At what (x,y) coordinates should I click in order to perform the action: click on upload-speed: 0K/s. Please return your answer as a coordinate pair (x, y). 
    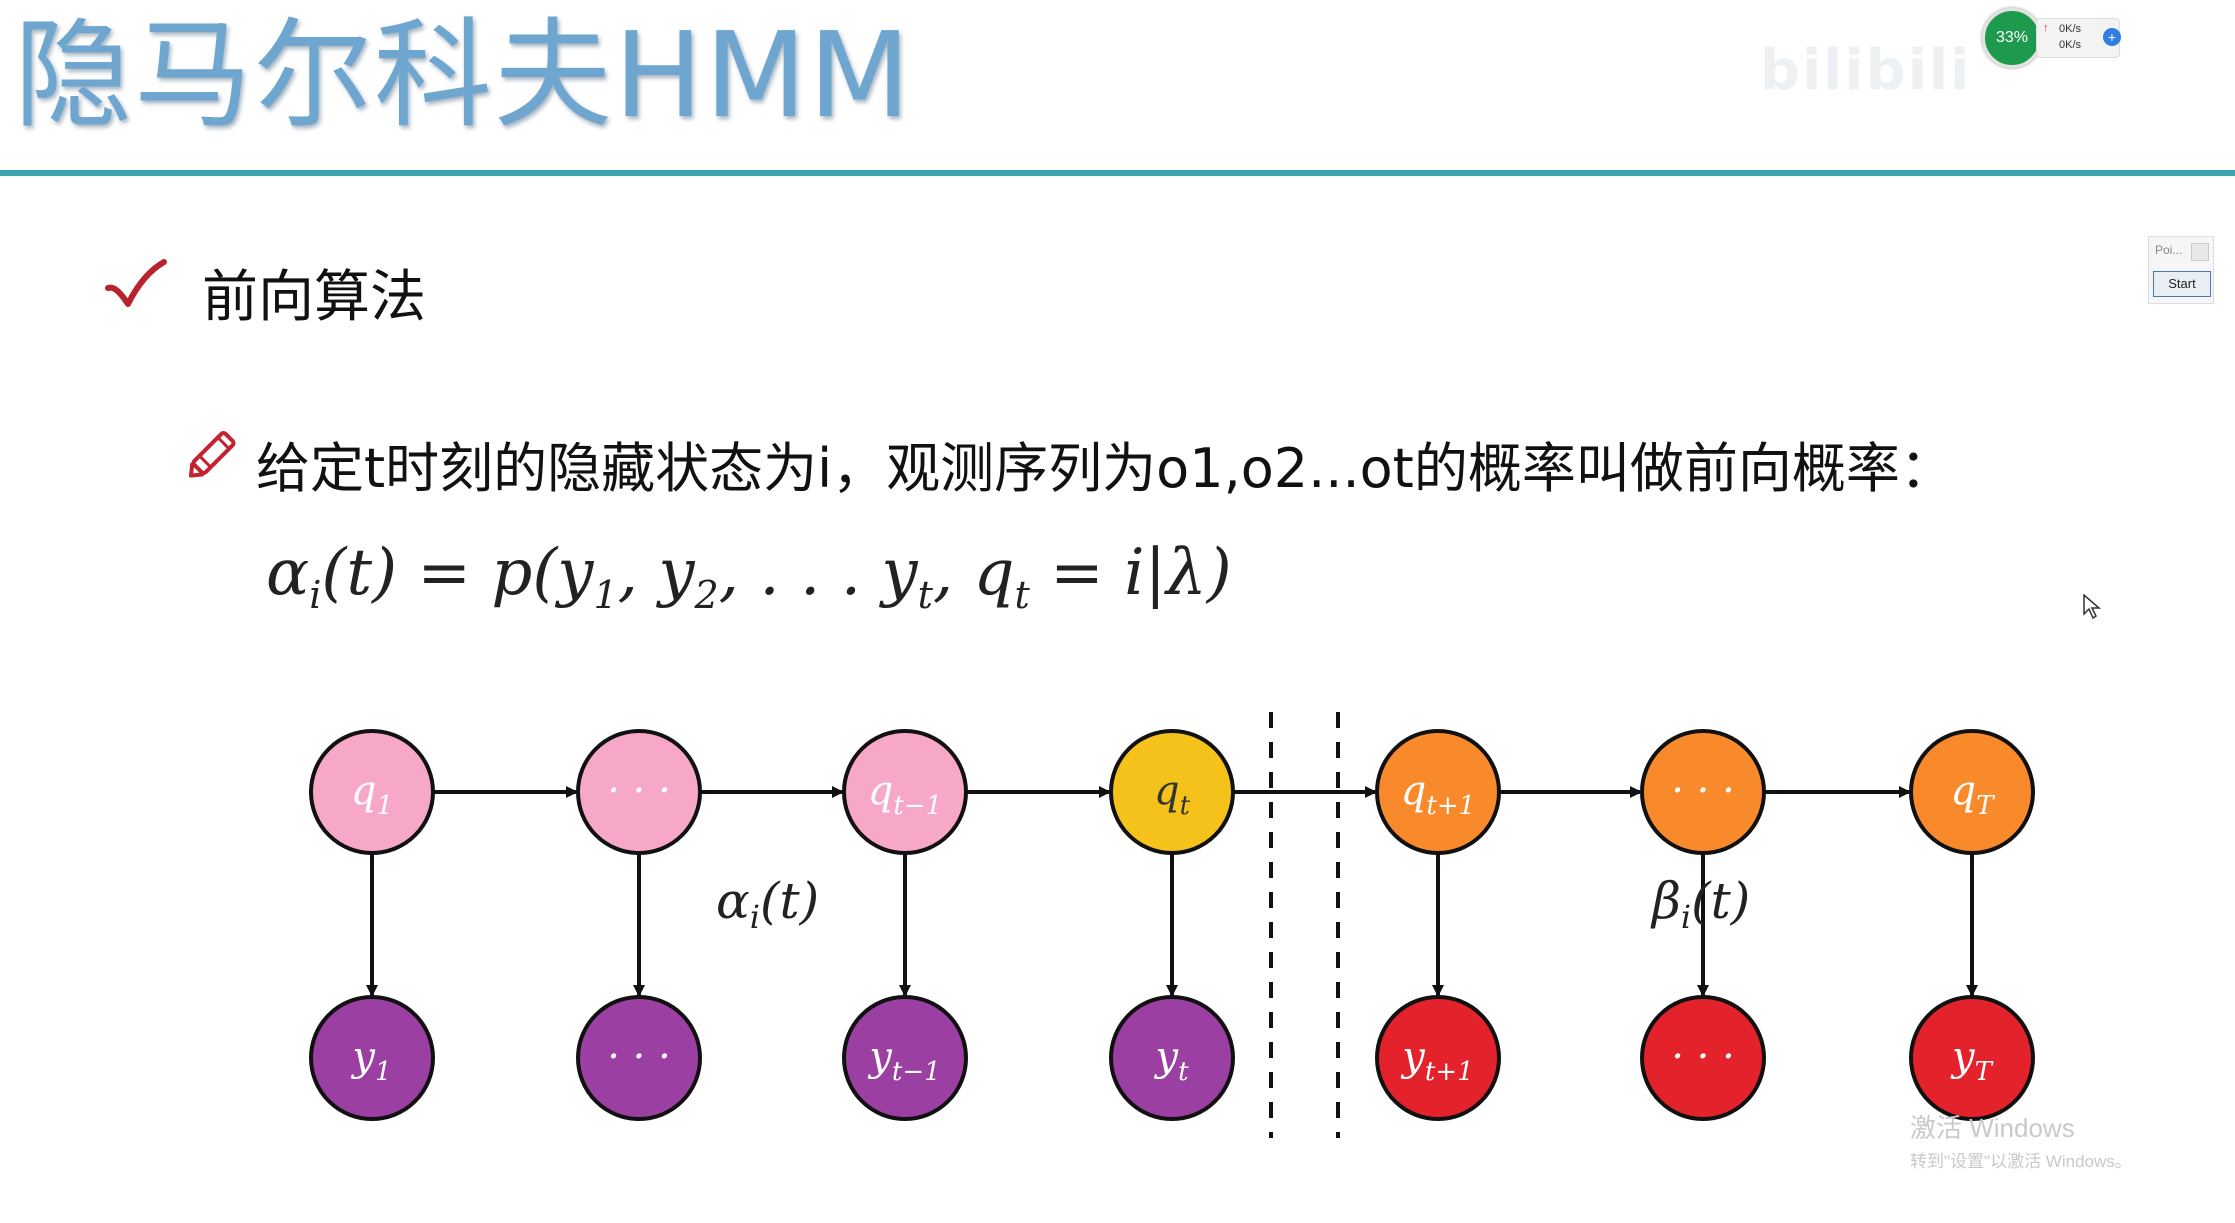
    Looking at the image, I should click on (2070, 29).